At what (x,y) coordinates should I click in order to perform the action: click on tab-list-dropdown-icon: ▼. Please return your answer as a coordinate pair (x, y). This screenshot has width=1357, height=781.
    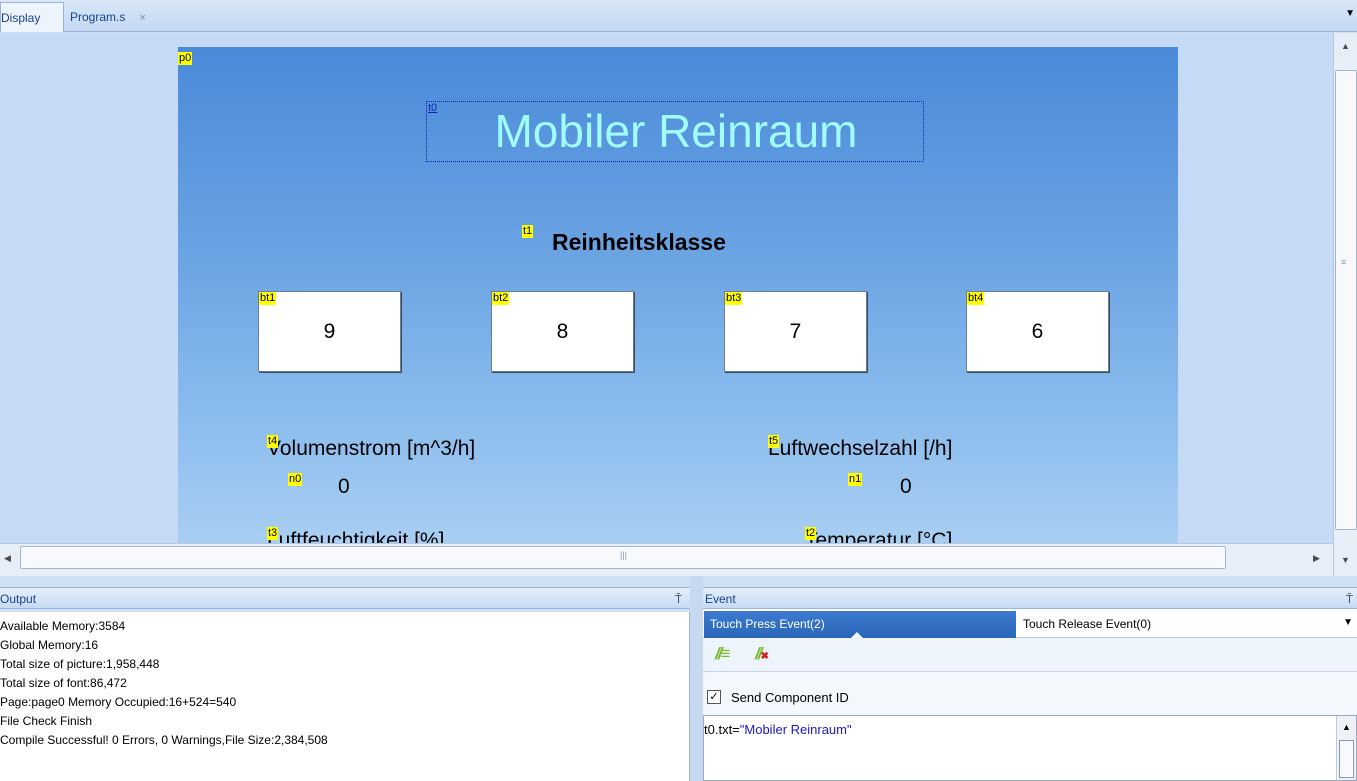
    Looking at the image, I should click on (1350, 13).